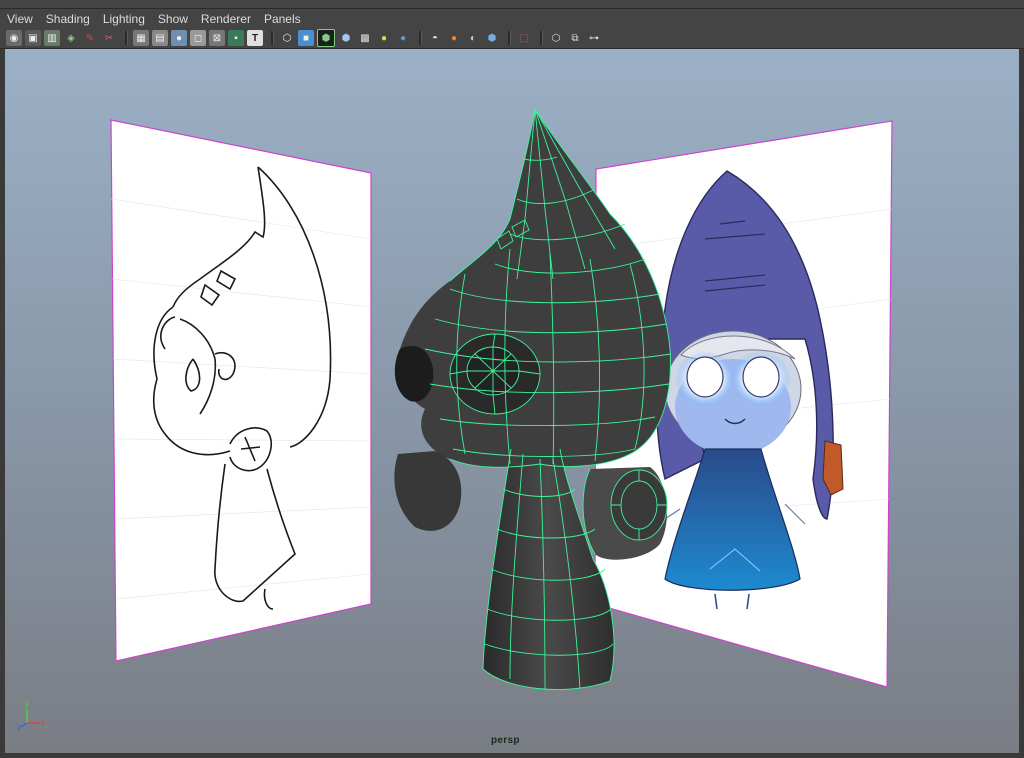  What do you see at coordinates (282, 19) in the screenshot?
I see `menu-panels: Panels` at bounding box center [282, 19].